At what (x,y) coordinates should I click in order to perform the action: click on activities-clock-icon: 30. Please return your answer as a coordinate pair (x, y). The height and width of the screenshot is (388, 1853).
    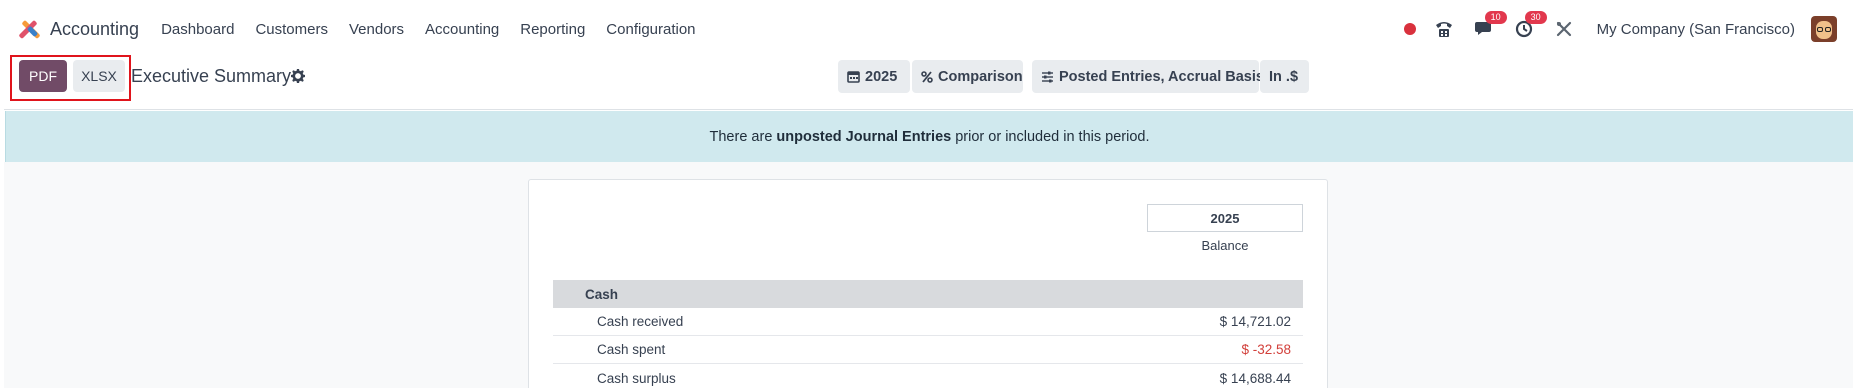
    Looking at the image, I should click on (1530, 25).